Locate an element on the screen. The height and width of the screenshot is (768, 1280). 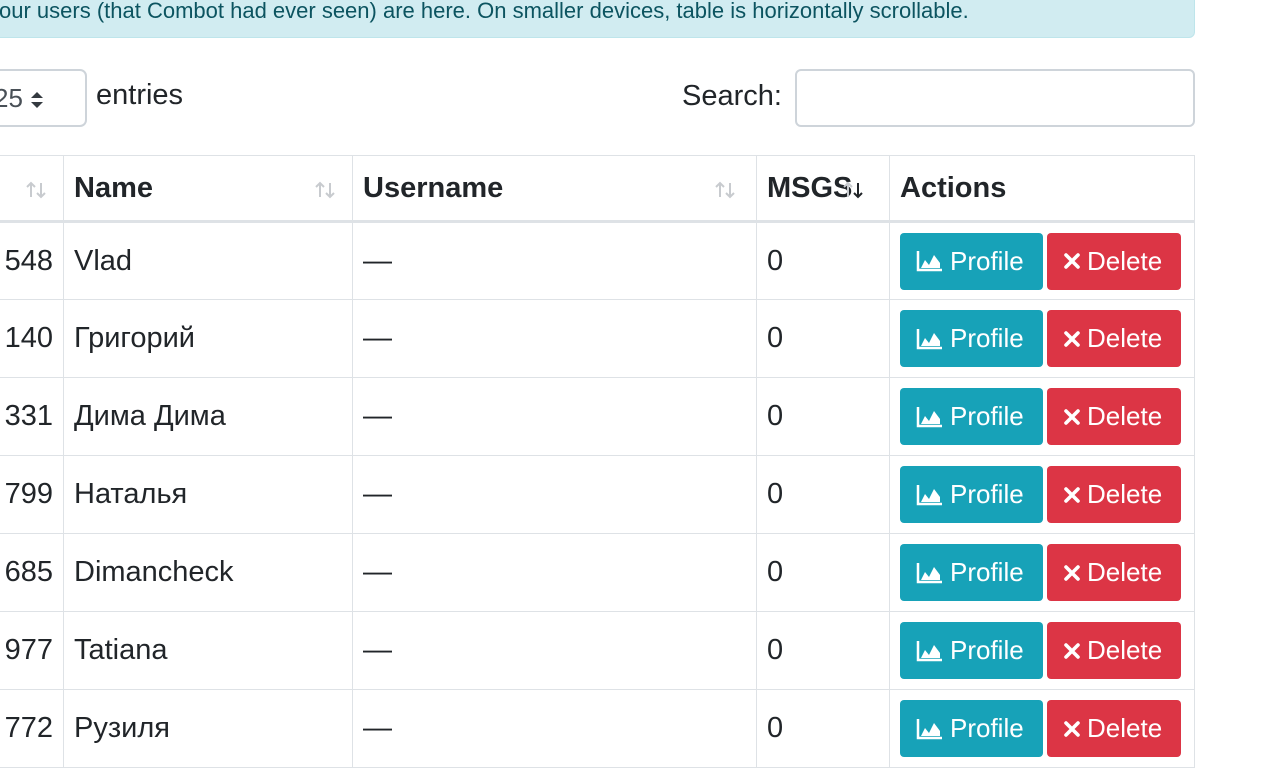
table-row: 772 Рузиля — 0 Profile Delete is located at coordinates (597, 728).